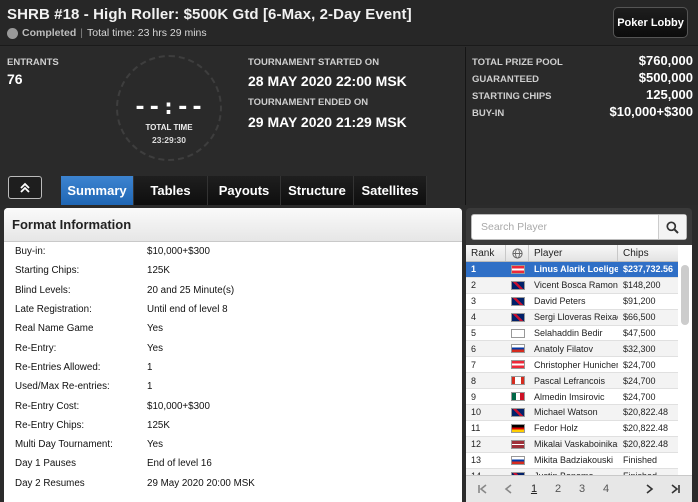  Describe the element at coordinates (579, 333) in the screenshot. I see `player-row: 5 Selahaddin Bedir $47,500` at that location.